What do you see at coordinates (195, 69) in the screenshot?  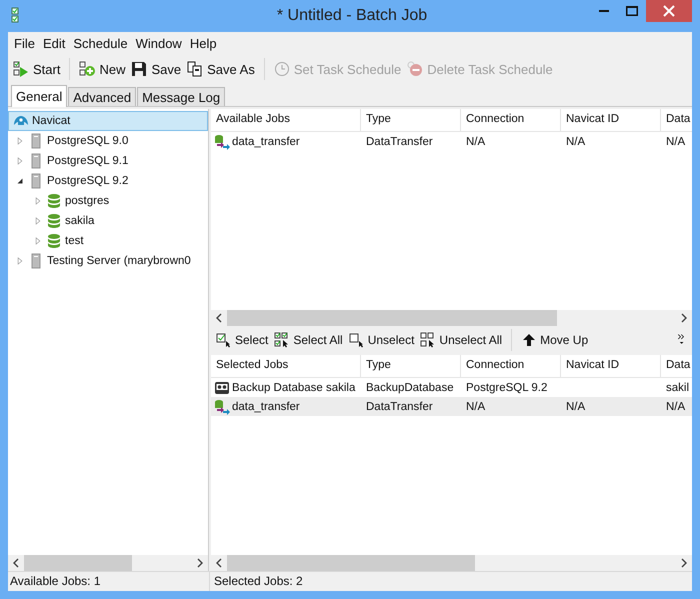 I see `save-as-icon` at bounding box center [195, 69].